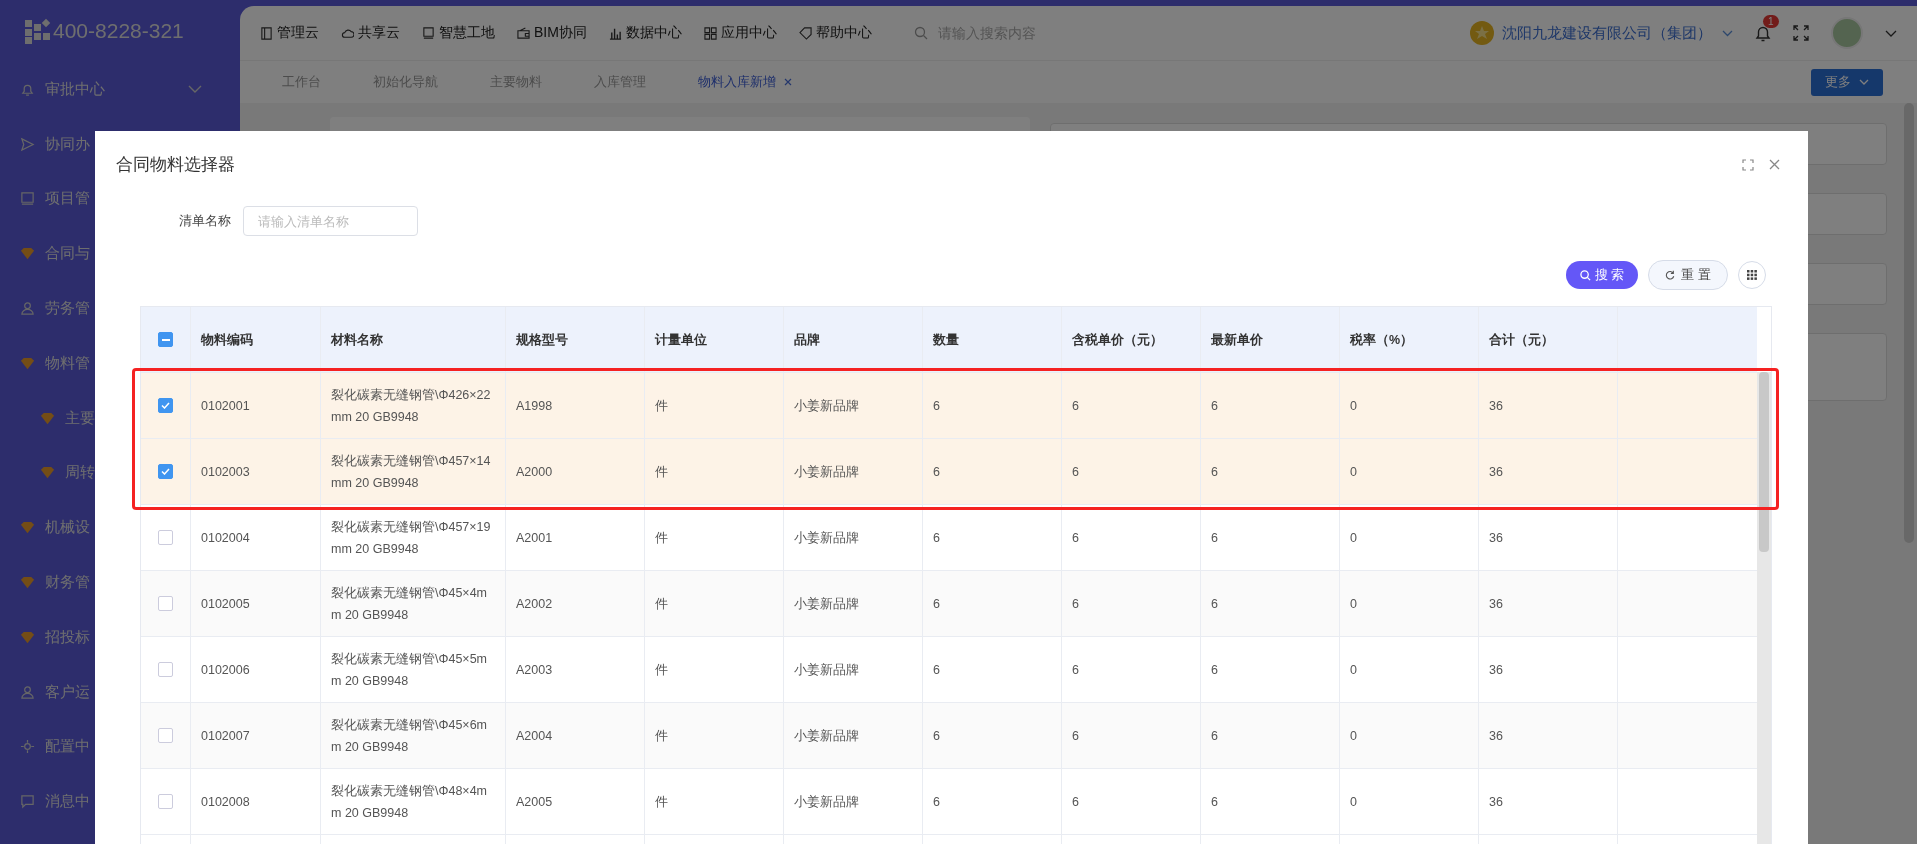 Image resolution: width=1917 pixels, height=844 pixels. What do you see at coordinates (575, 669) in the screenshot?
I see `table-cell: A2003` at bounding box center [575, 669].